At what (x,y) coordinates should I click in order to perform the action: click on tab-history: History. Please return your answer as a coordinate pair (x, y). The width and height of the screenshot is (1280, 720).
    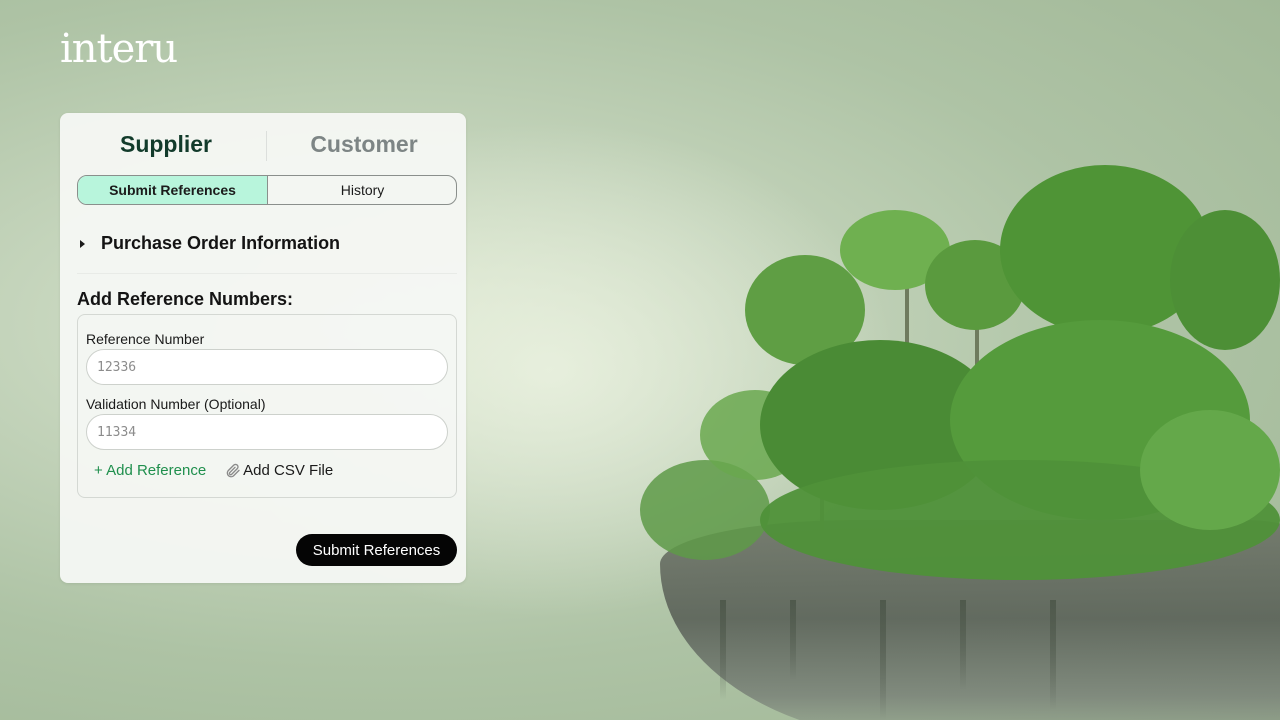
    Looking at the image, I should click on (362, 190).